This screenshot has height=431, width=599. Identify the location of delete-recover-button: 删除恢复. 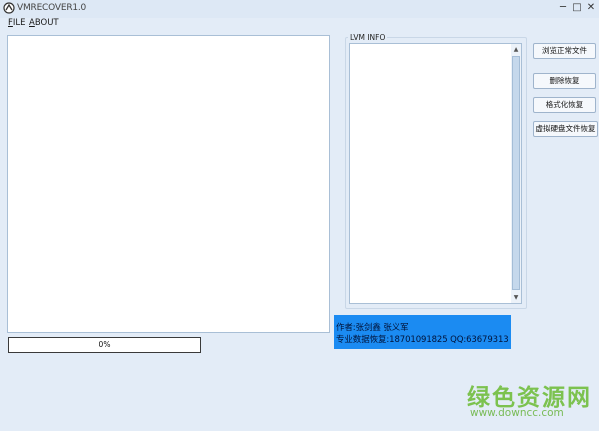
(564, 81).